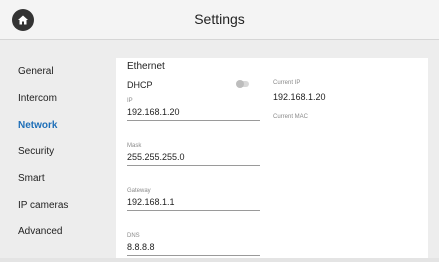 The height and width of the screenshot is (262, 439). I want to click on sidebar-item-smart: Smart, so click(31, 178).